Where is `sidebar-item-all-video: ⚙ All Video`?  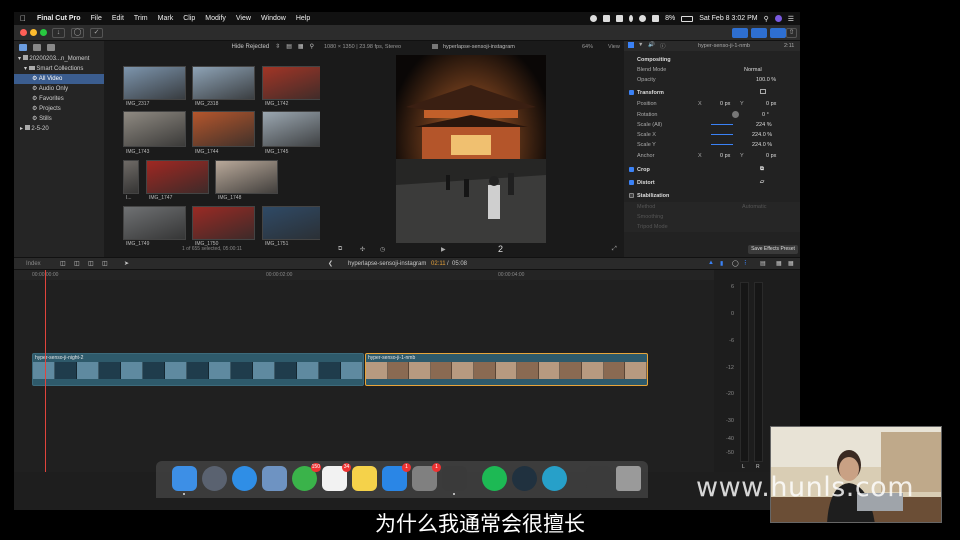 sidebar-item-all-video: ⚙ All Video is located at coordinates (59, 79).